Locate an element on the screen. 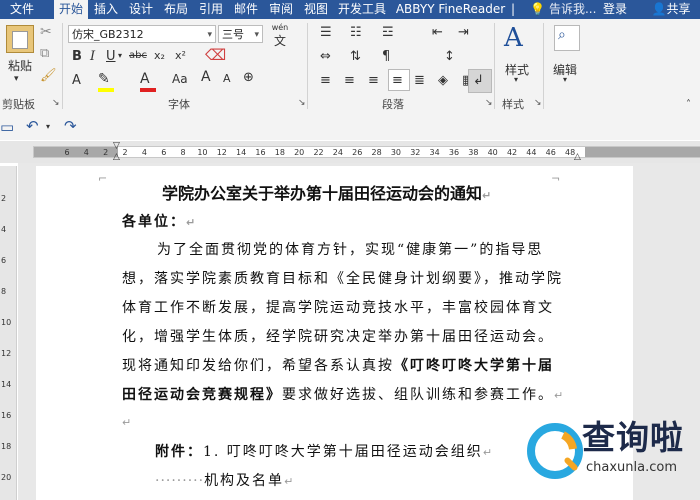  clipboard-group-label: 剪贴板 is located at coordinates (18, 104).